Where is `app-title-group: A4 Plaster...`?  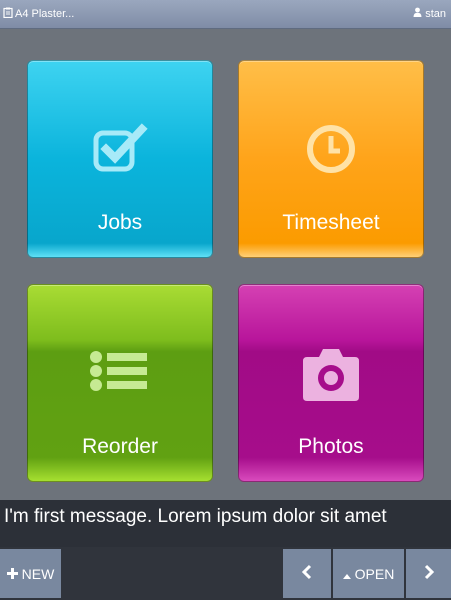 app-title-group: A4 Plaster... is located at coordinates (38, 14).